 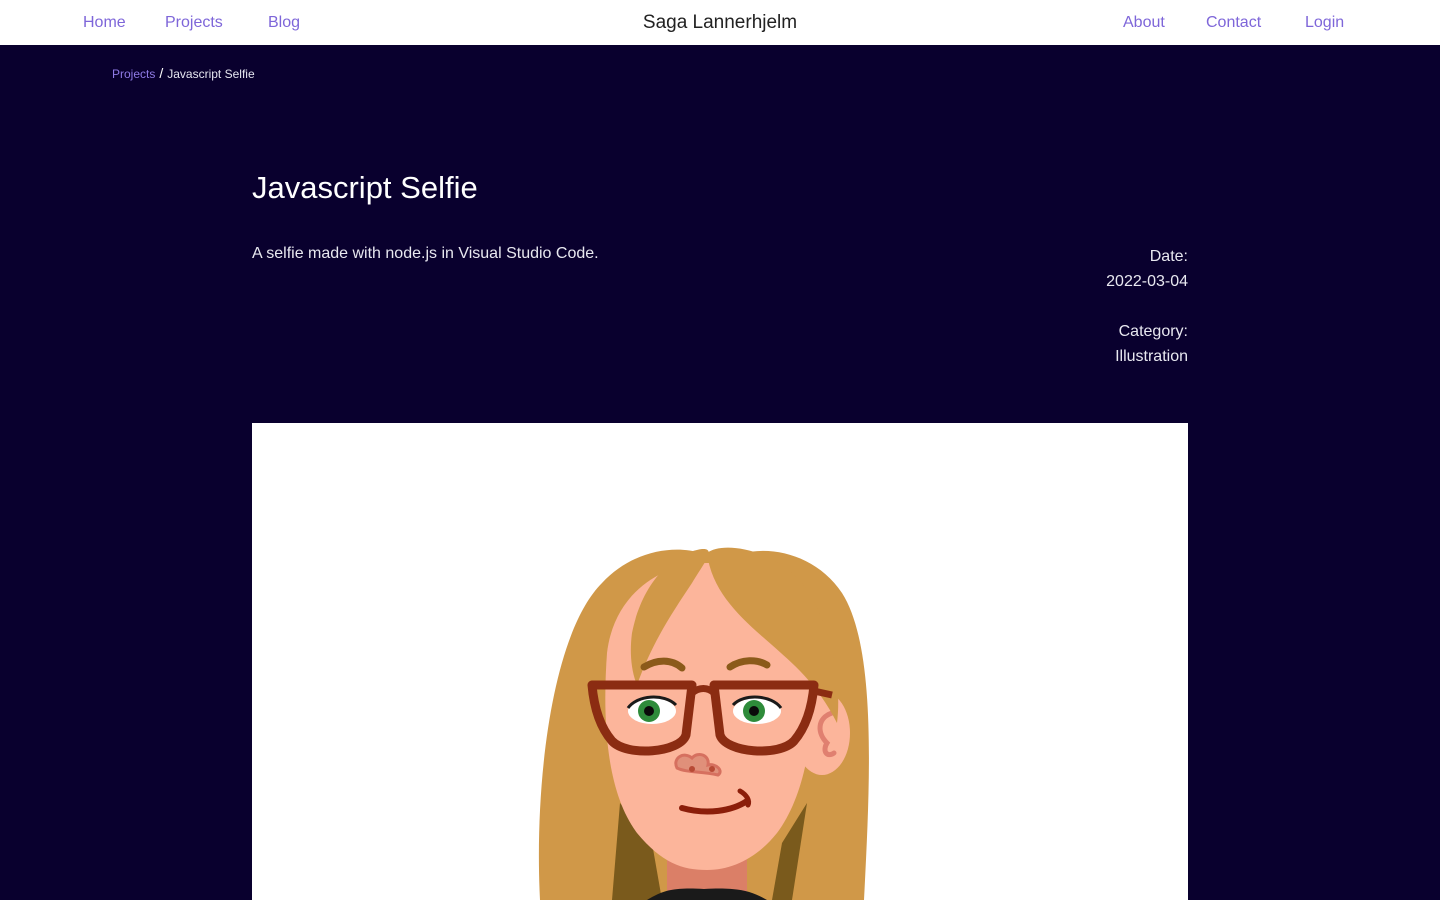 I want to click on nav-login-link: Login, so click(x=1324, y=23).